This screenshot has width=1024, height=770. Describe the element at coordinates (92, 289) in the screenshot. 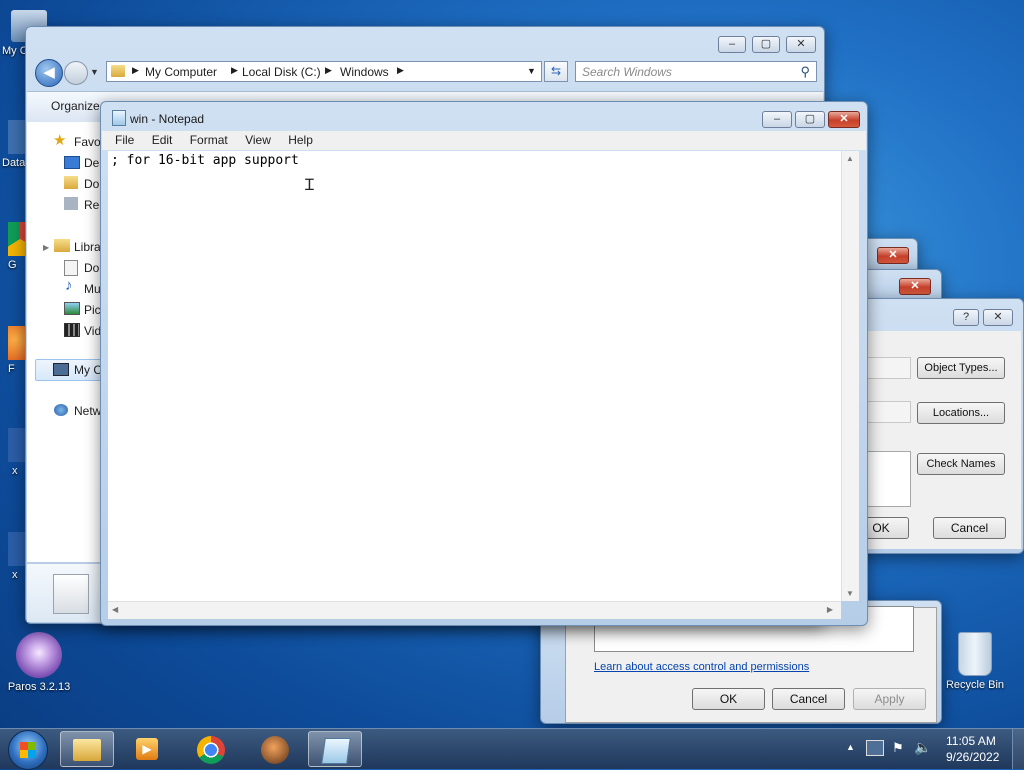

I see `nav-music: Mu` at that location.